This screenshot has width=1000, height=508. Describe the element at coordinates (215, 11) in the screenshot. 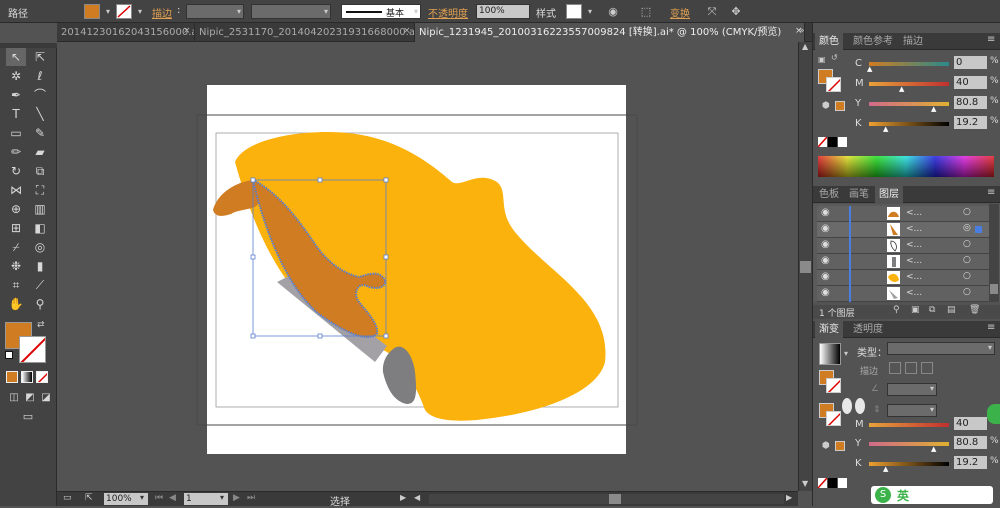

I see `stroke-weight-input: ▾` at that location.